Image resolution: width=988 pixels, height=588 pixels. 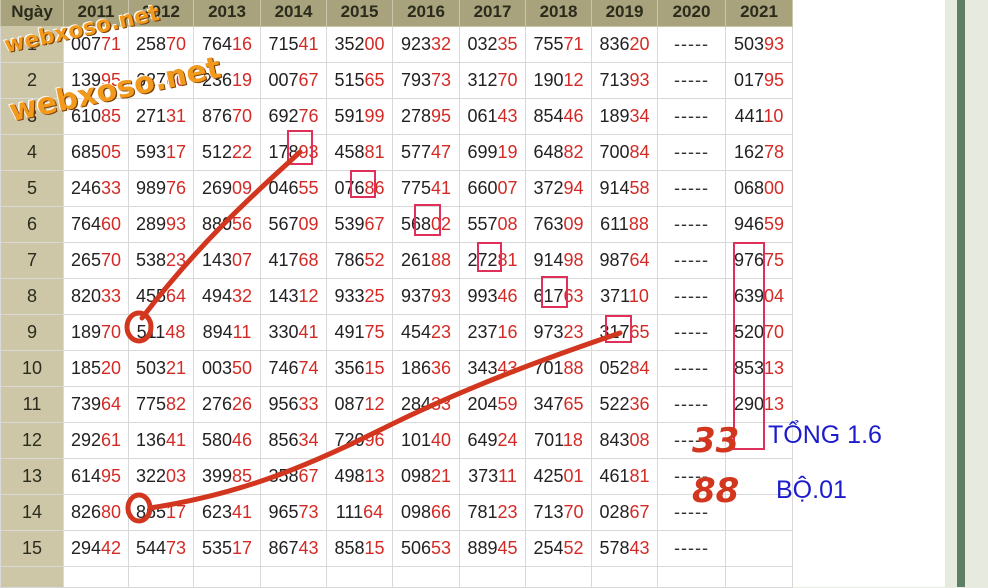 I want to click on box-mark-2016-day6, so click(x=427, y=220).